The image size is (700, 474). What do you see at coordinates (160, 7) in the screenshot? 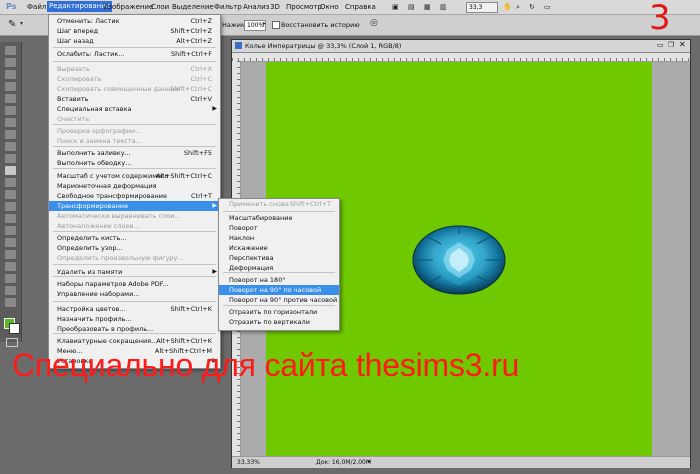
I see `menu-layers: Слои` at bounding box center [160, 7].